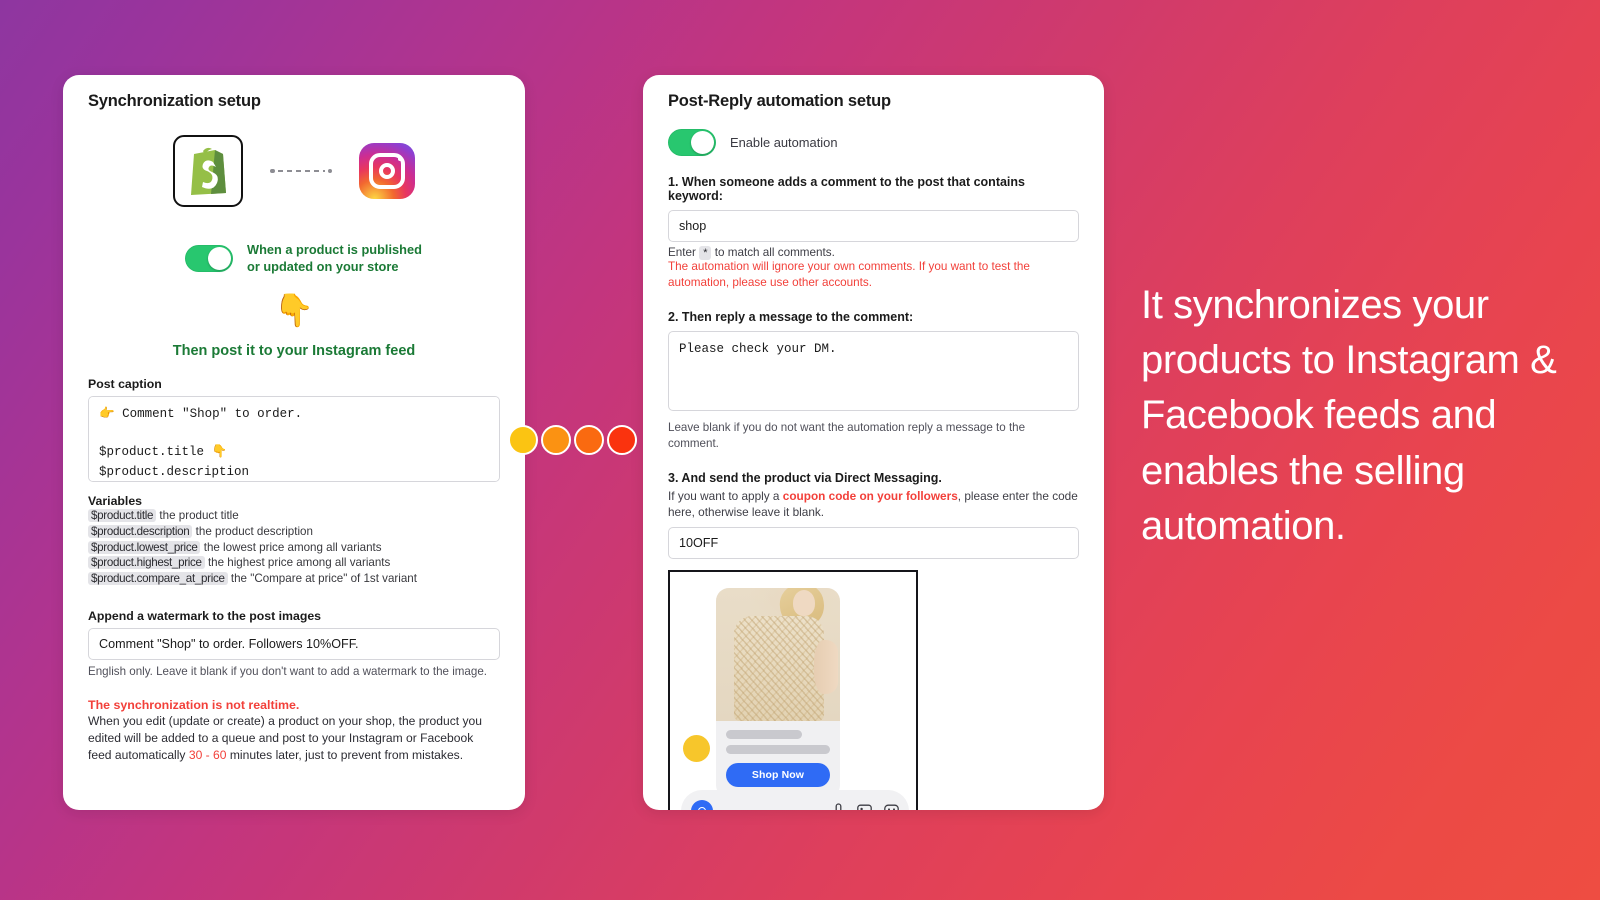 The image size is (1600, 900). I want to click on variables-label: Variables, so click(115, 500).